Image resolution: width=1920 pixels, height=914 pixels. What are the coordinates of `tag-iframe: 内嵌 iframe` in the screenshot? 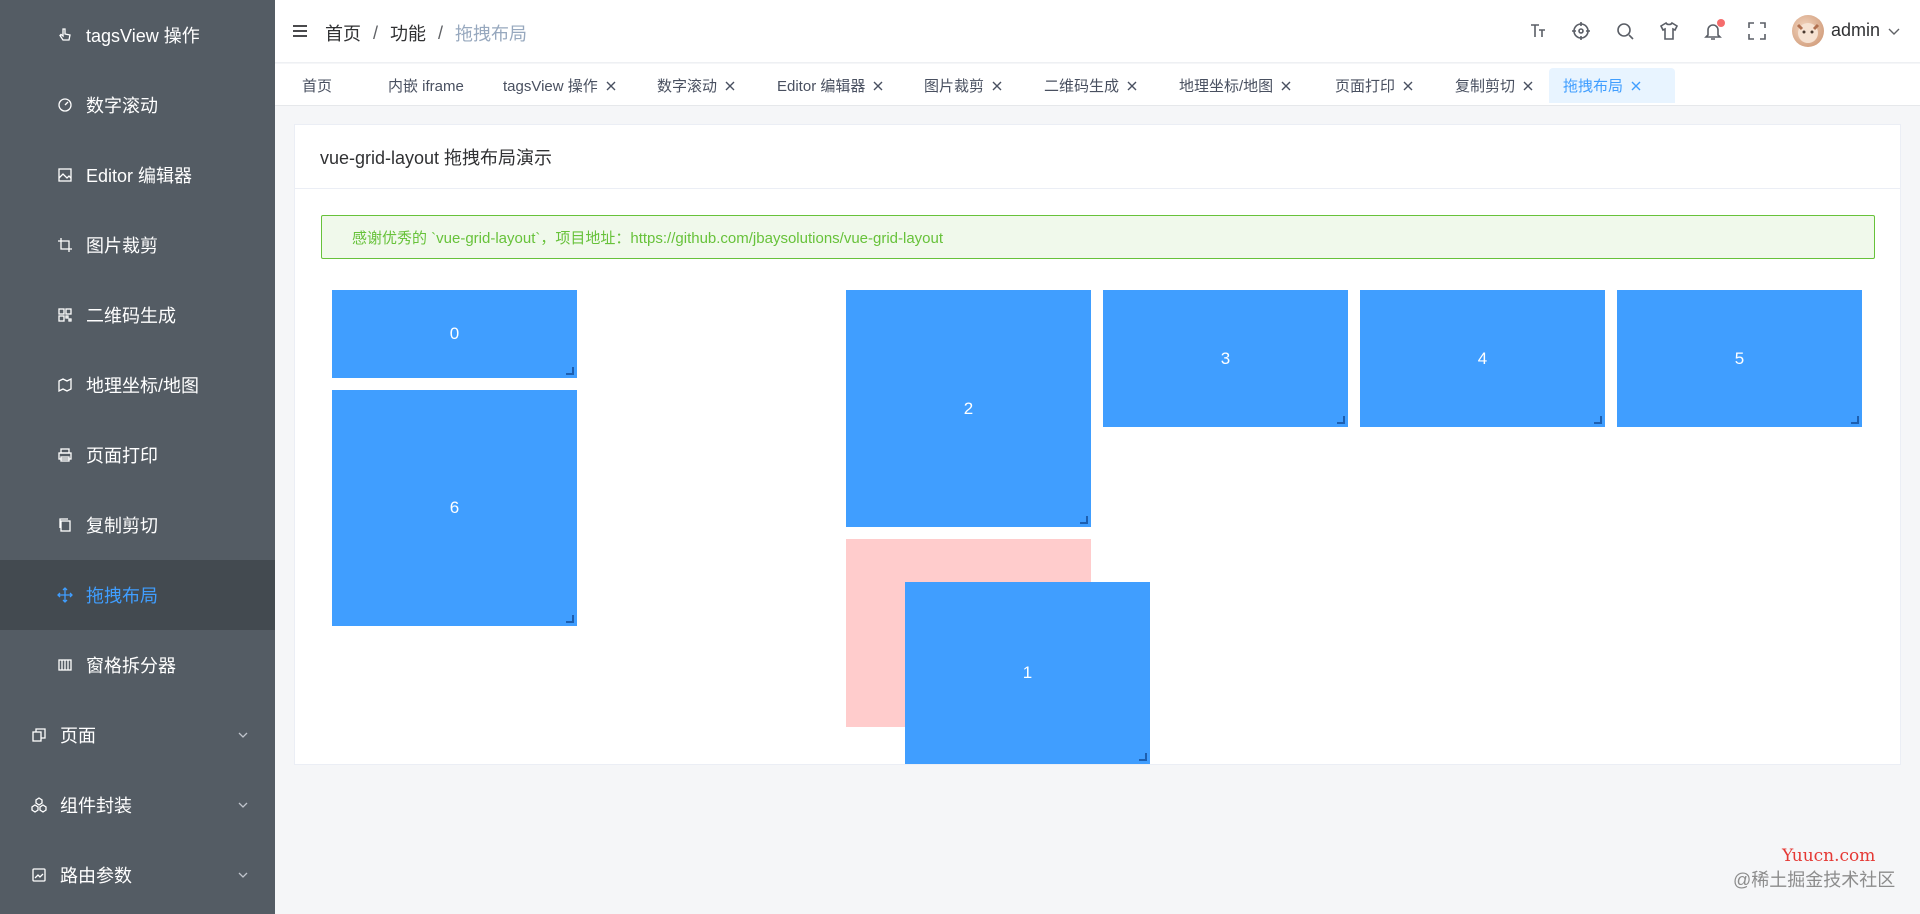 It's located at (426, 85).